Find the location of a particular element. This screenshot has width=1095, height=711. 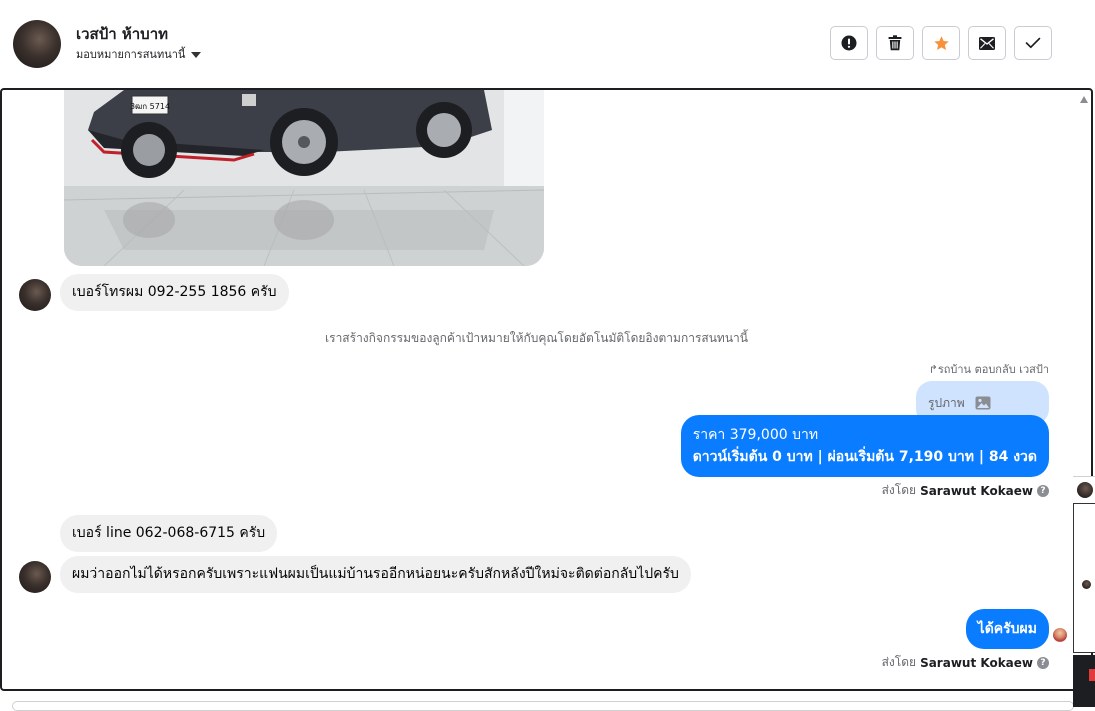

side-panel-dark-strip is located at coordinates (1084, 681).